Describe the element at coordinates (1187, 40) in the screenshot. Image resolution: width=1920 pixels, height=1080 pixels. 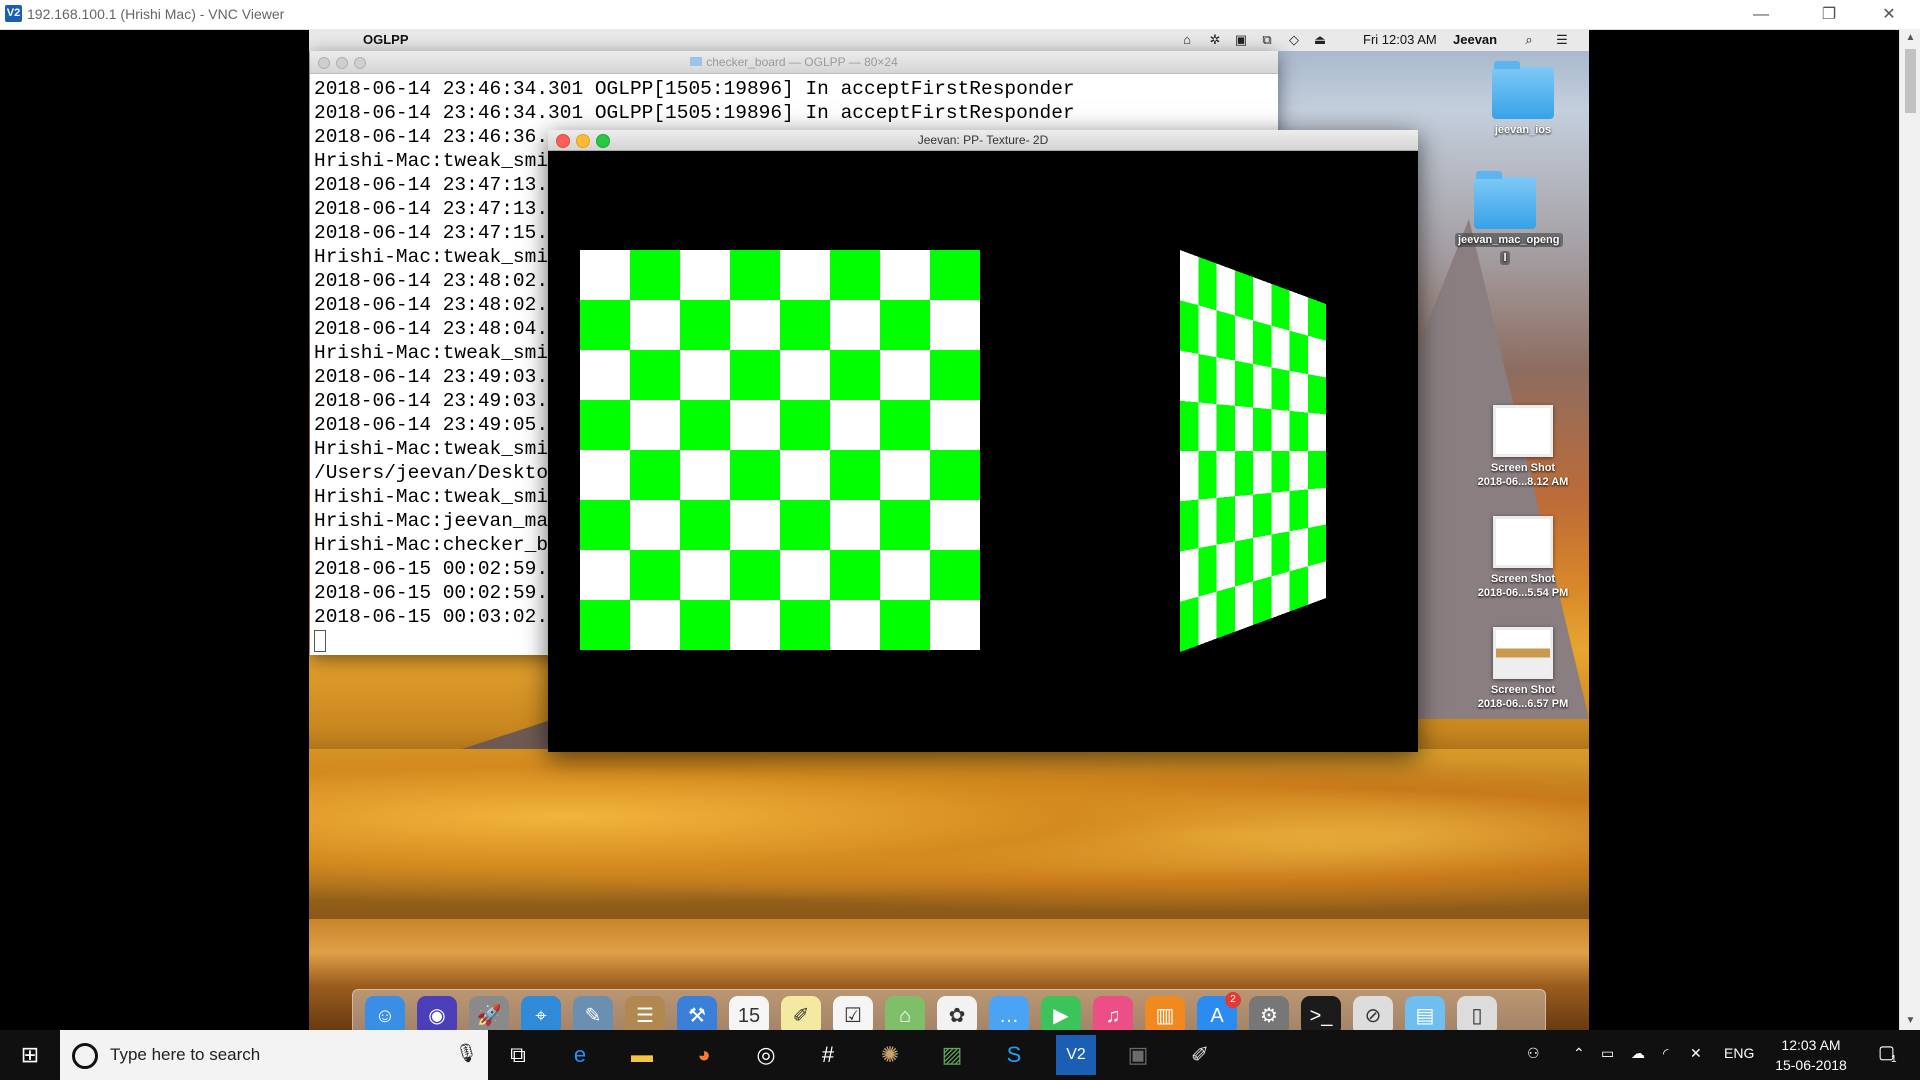
I see `airplay-icon: ⌂` at that location.